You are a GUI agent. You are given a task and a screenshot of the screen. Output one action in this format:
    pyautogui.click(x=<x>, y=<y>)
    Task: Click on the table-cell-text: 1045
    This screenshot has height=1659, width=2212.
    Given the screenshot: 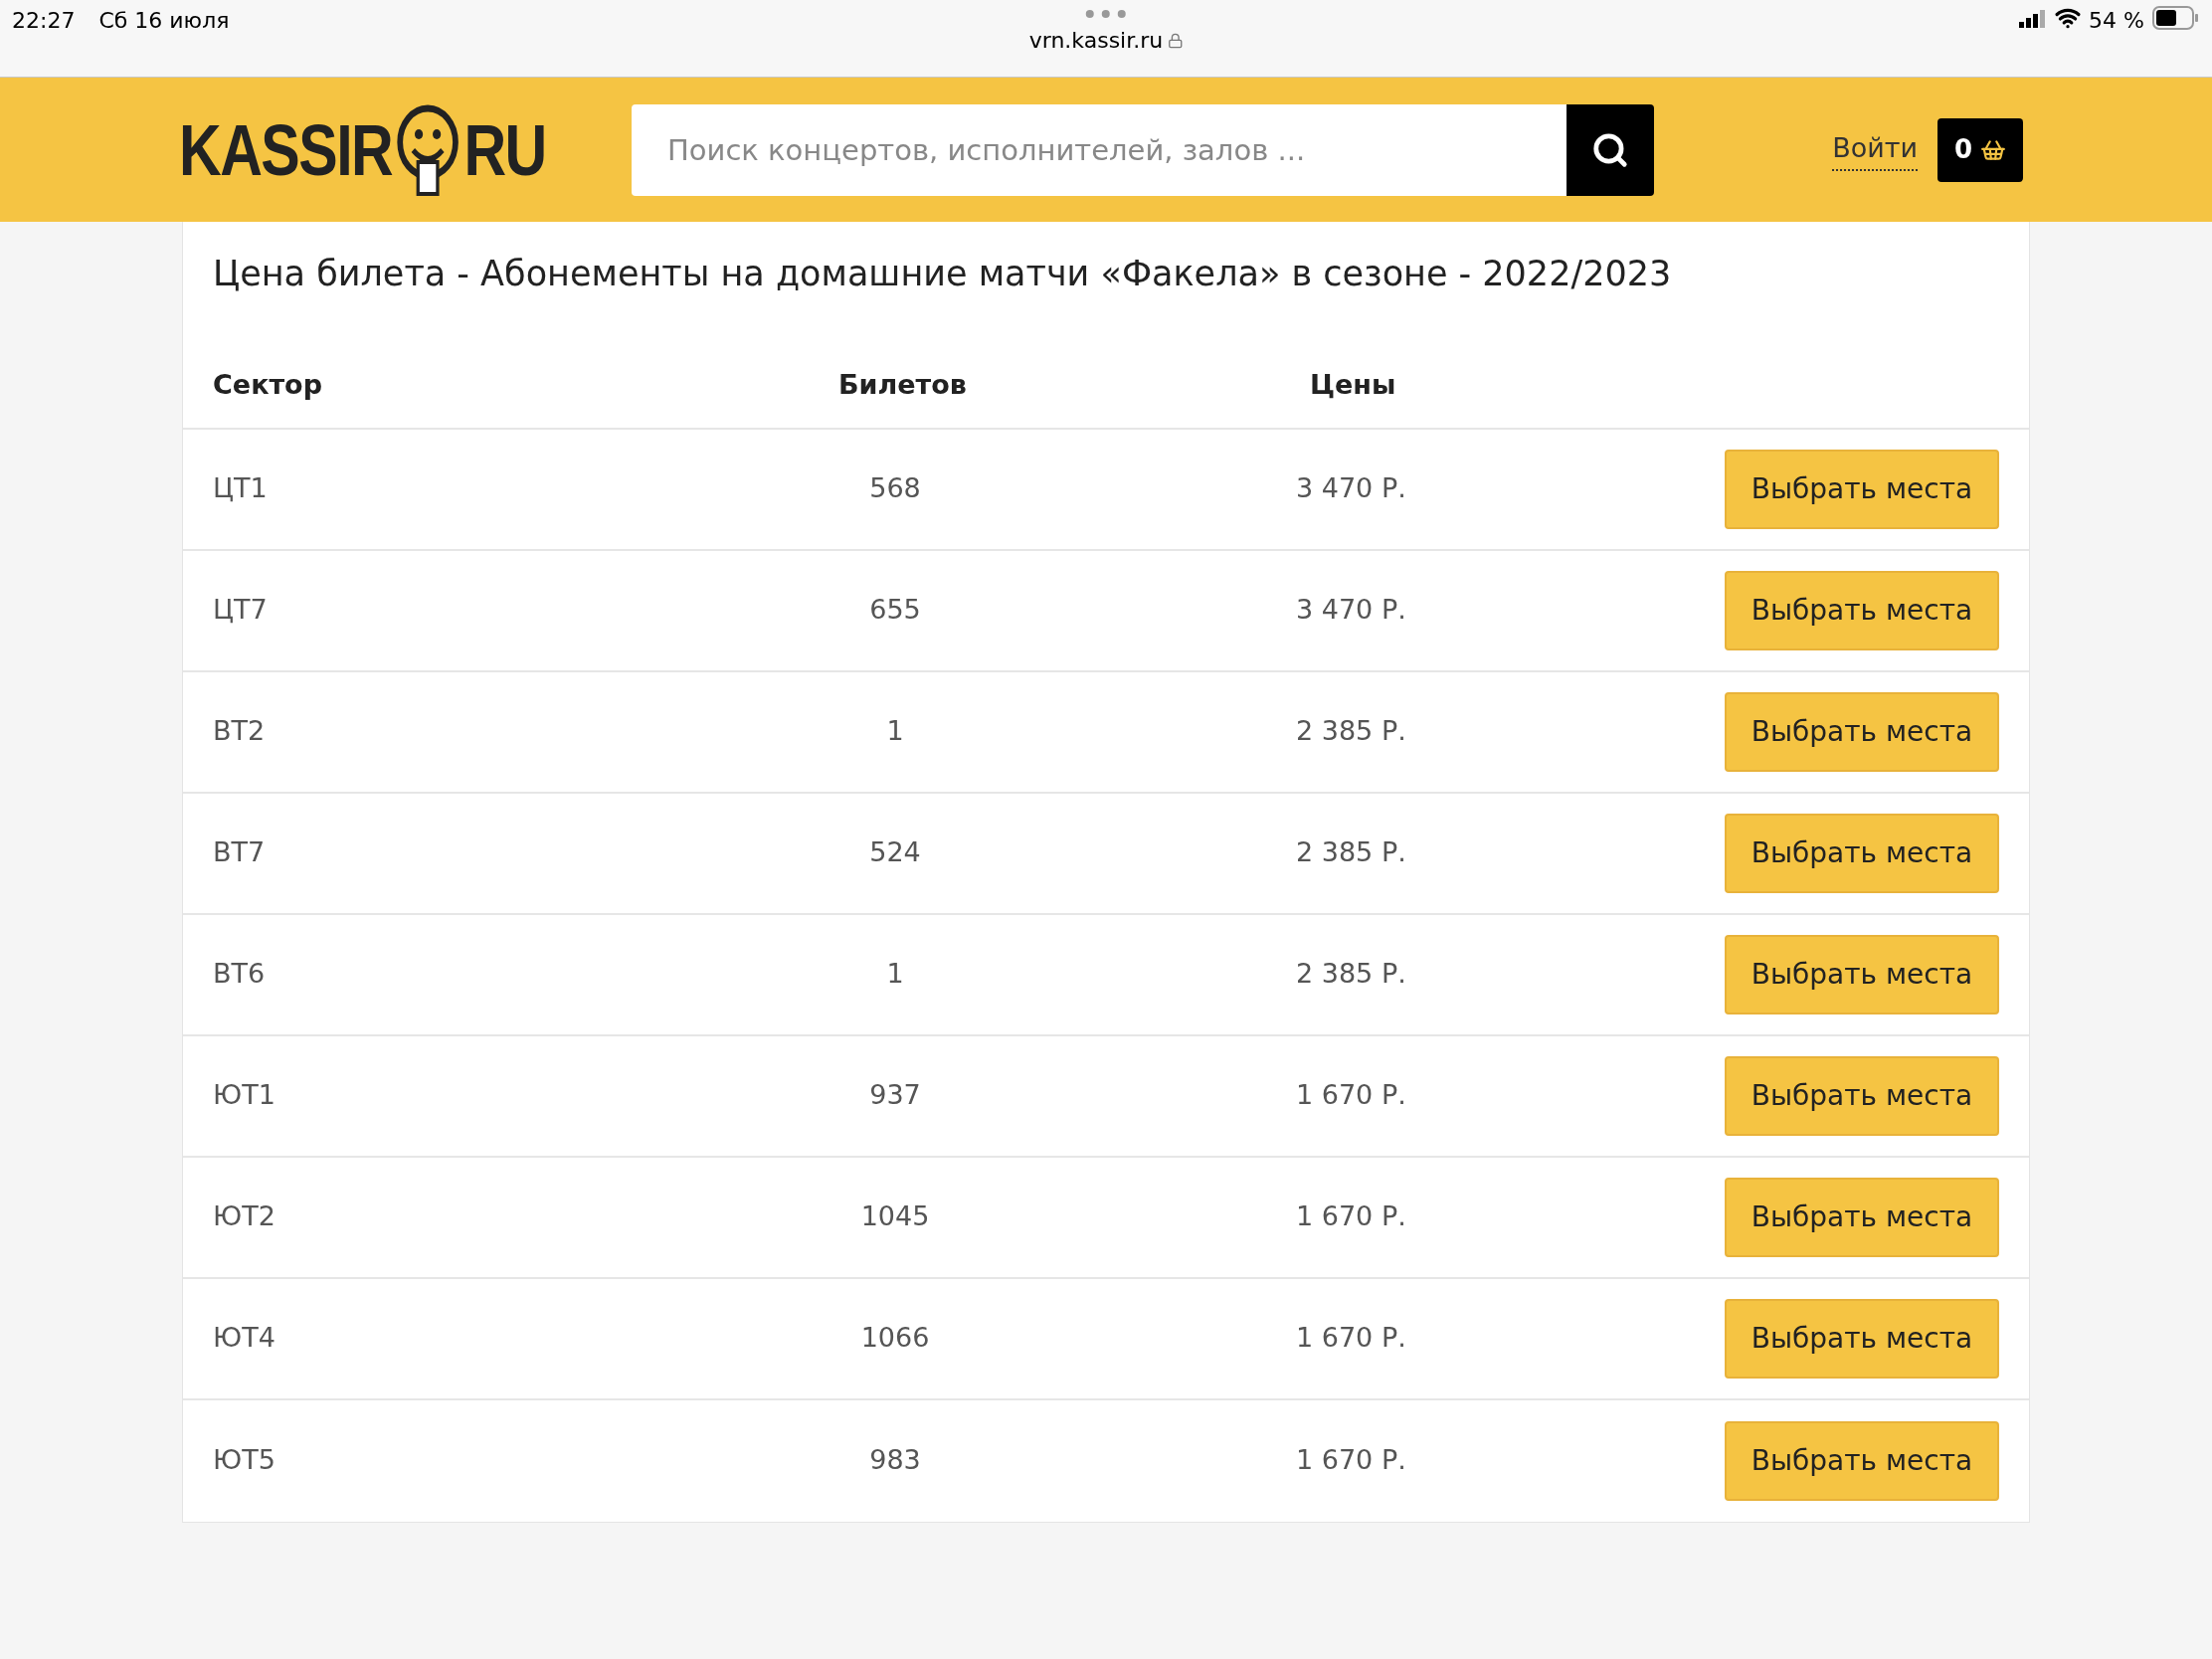 What is the action you would take?
    pyautogui.click(x=895, y=1216)
    